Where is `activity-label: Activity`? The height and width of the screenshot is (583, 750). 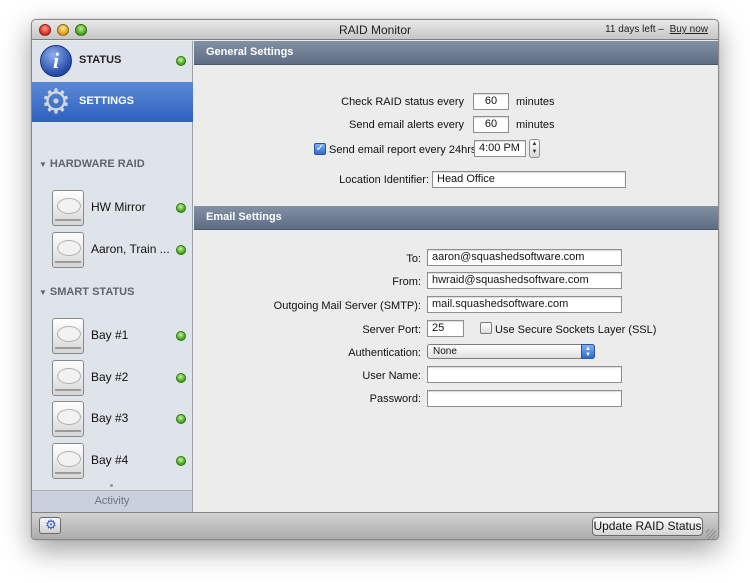
activity-label: Activity is located at coordinates (112, 501).